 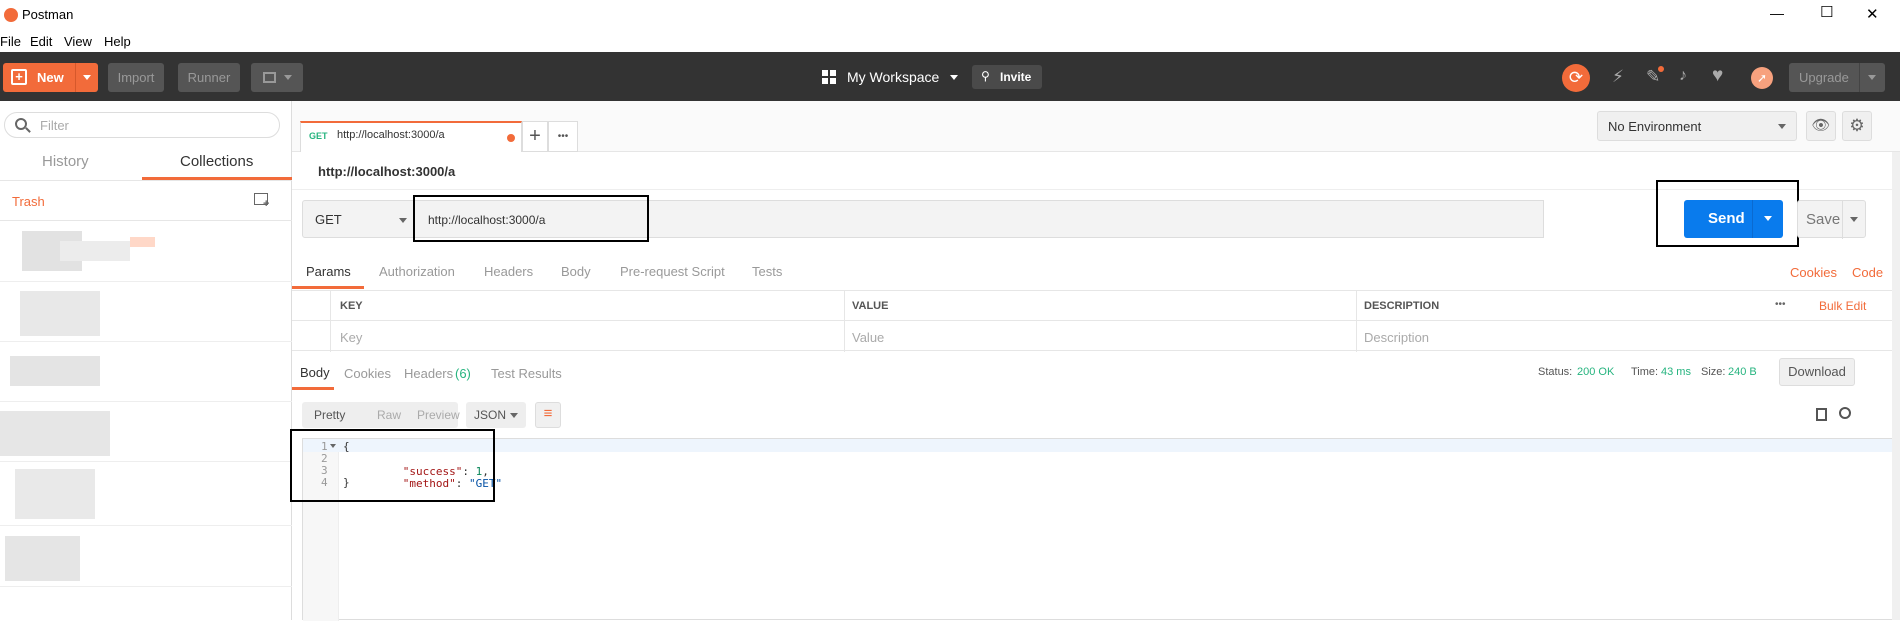 I want to click on download-button: Download, so click(x=1817, y=372).